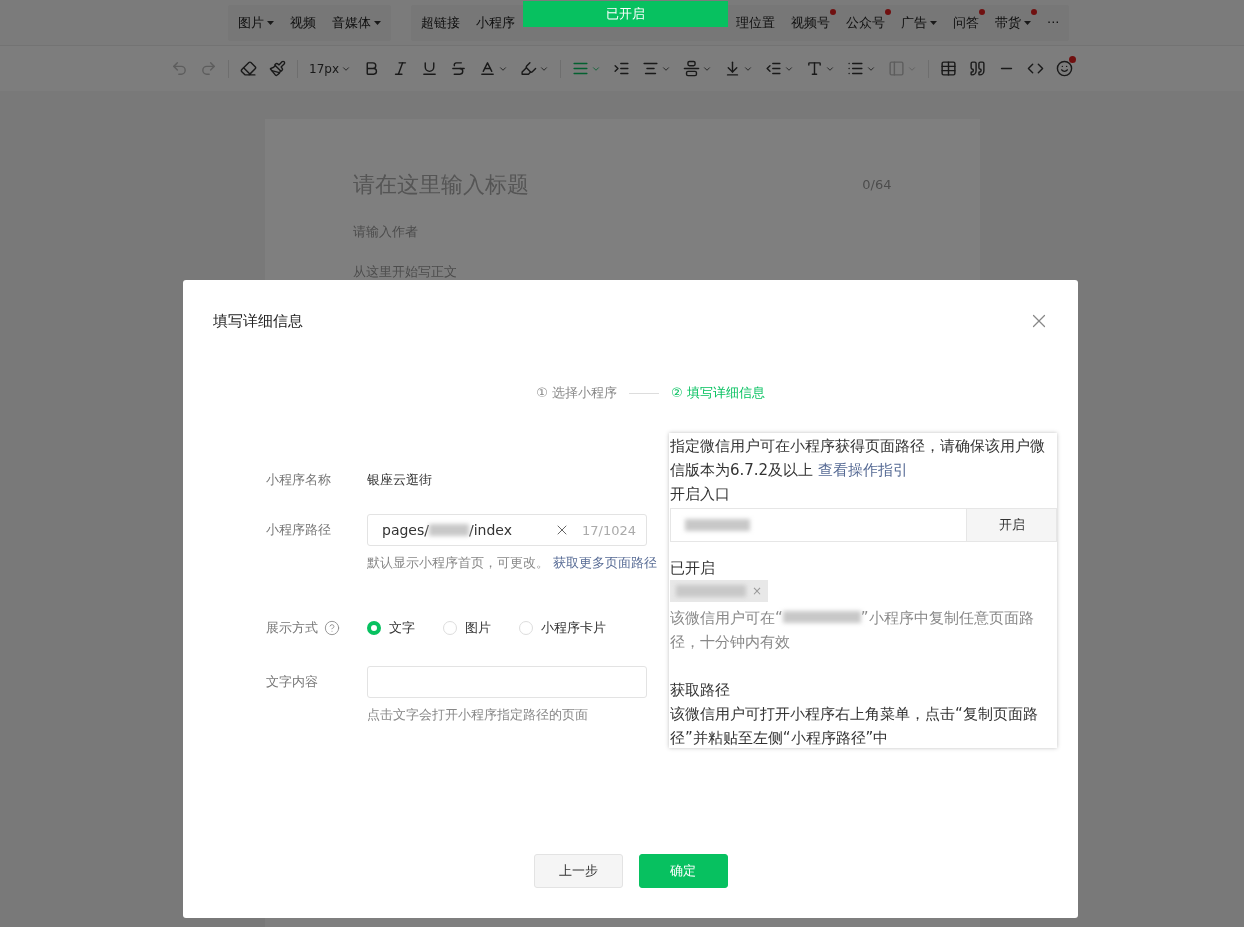 The width and height of the screenshot is (1244, 927). What do you see at coordinates (258, 321) in the screenshot?
I see `dialog-title: 填写详细信息` at bounding box center [258, 321].